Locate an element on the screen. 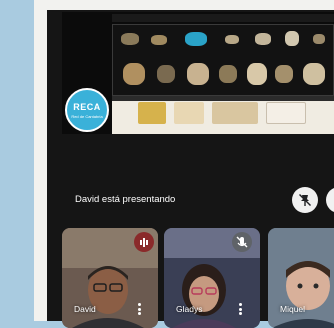 The width and height of the screenshot is (334, 328). slide-document-header is located at coordinates (223, 98).